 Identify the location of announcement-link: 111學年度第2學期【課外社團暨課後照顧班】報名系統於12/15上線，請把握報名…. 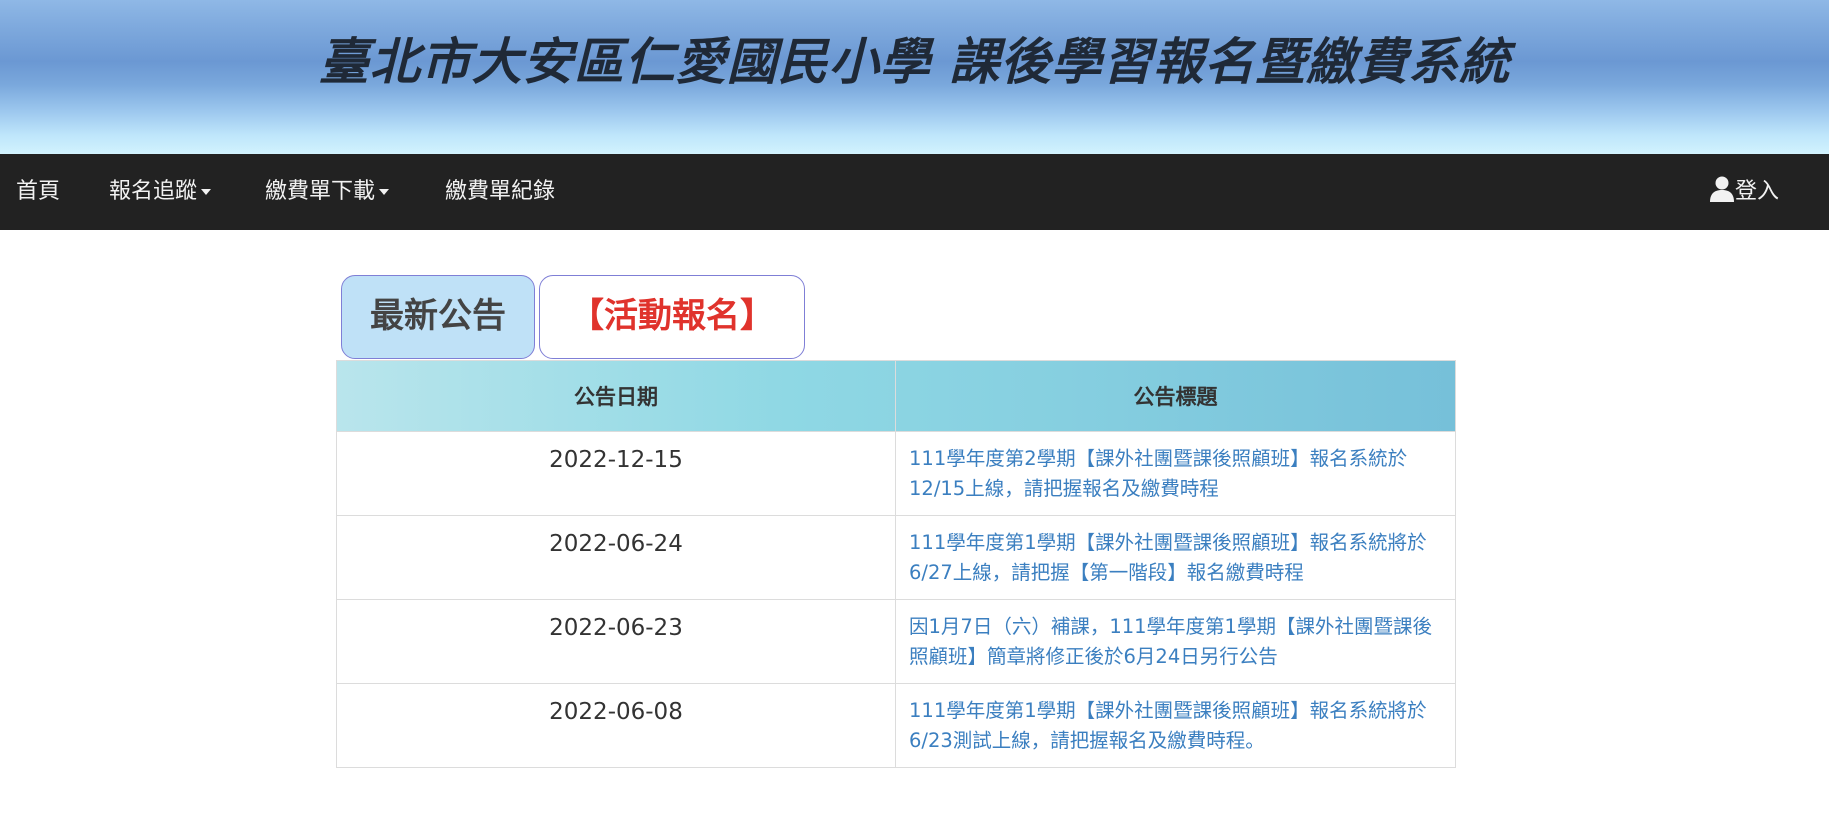
(1158, 473).